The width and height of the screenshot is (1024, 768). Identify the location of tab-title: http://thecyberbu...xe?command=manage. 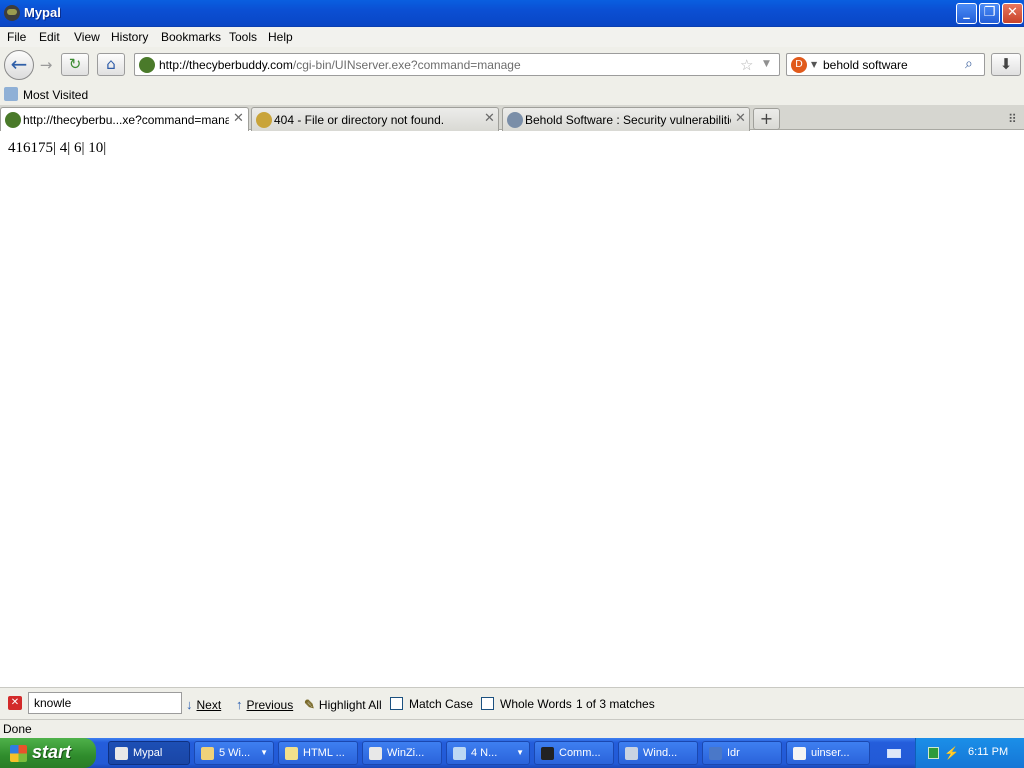
(126, 120).